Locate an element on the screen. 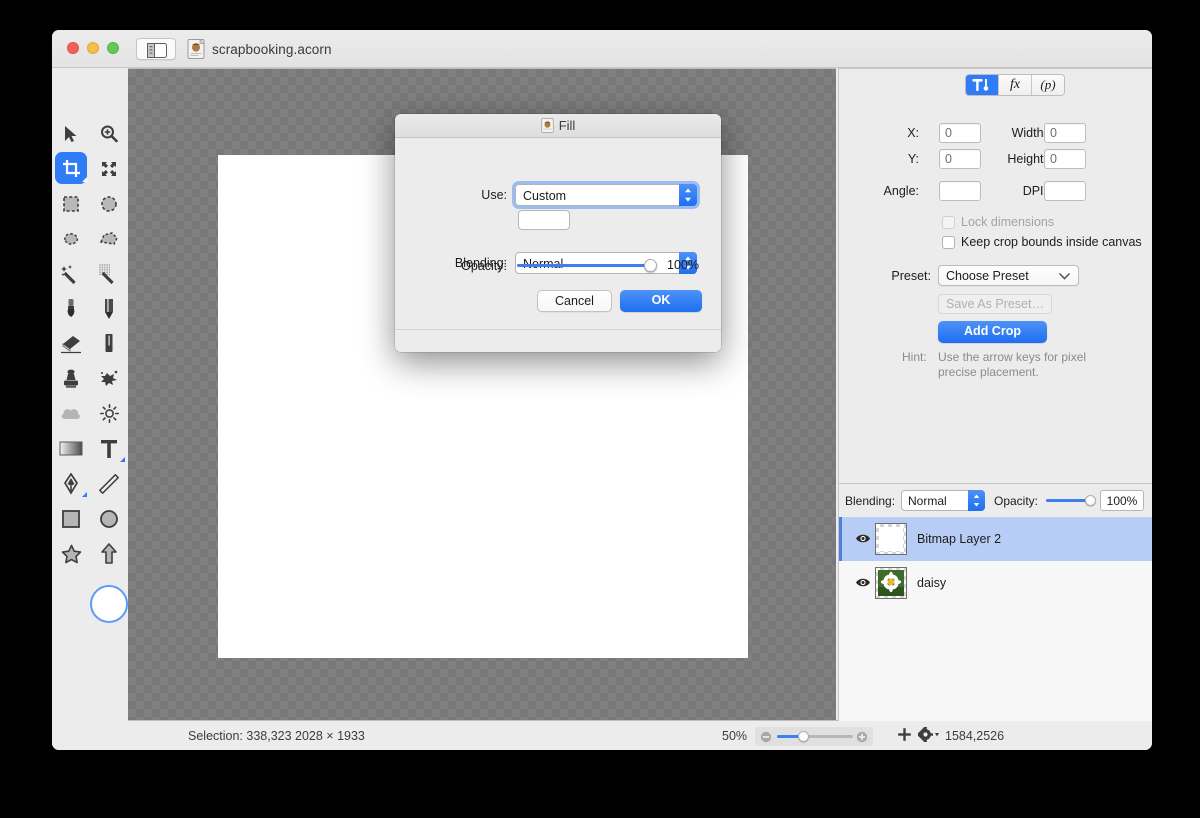 This screenshot has height=818, width=1200. inspector-tab-group: fx (p) is located at coordinates (1015, 85).